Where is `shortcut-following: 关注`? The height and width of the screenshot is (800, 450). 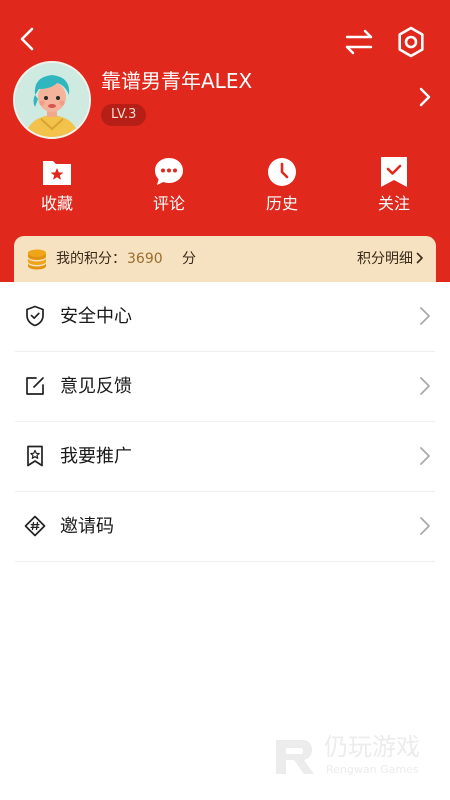 shortcut-following: 关注 is located at coordinates (394, 185).